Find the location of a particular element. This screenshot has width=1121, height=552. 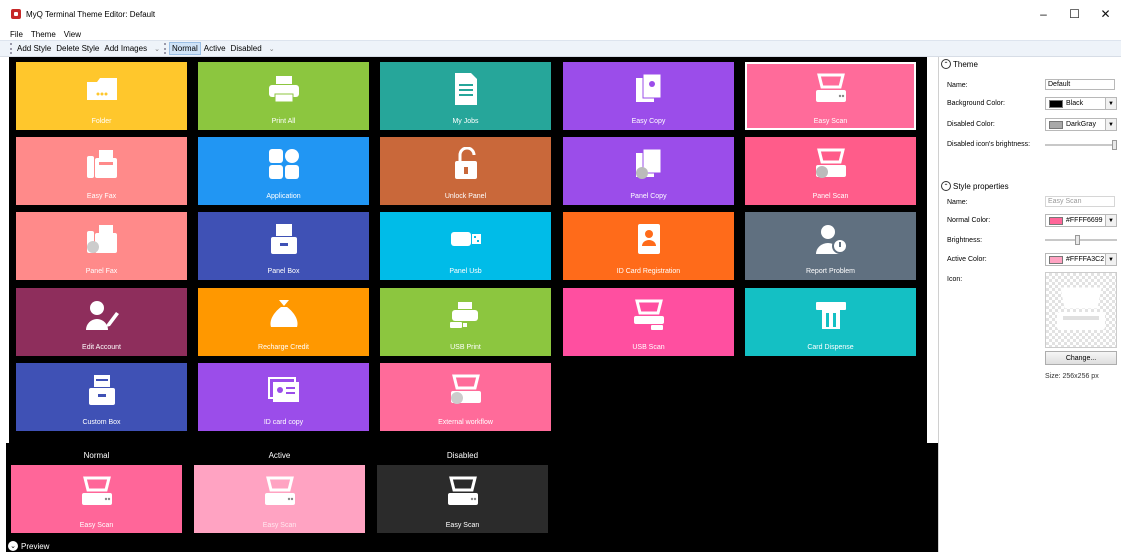

copy-icon is located at coordinates (649, 89).